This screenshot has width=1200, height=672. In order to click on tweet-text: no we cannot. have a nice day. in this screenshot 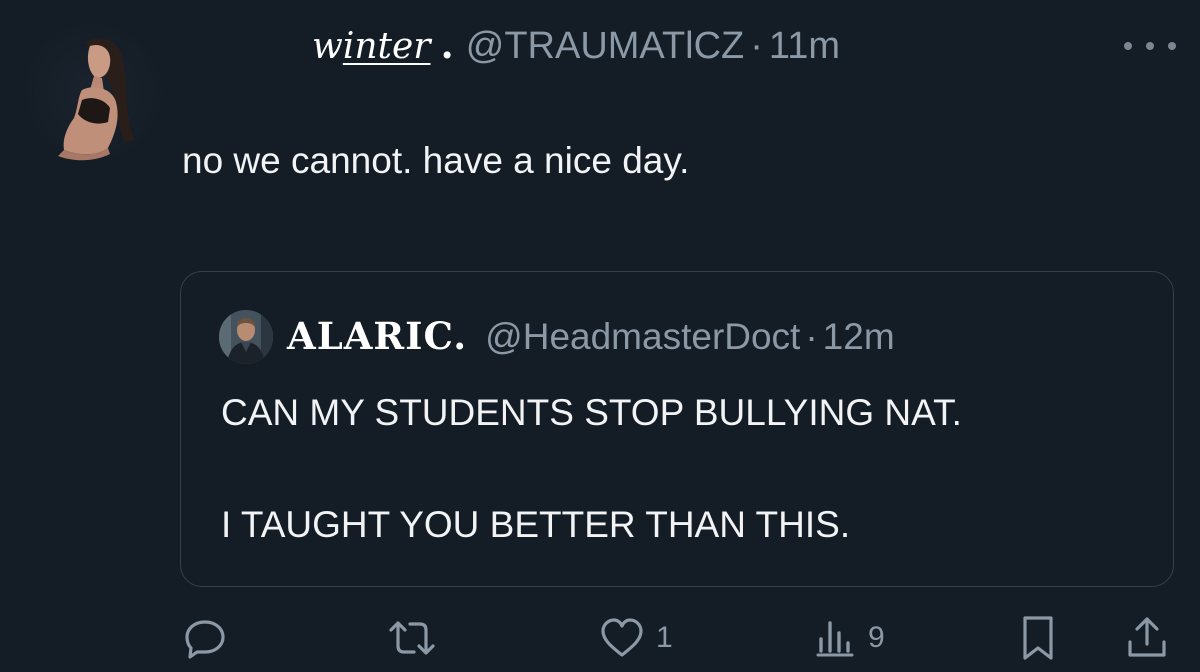, I will do `click(436, 160)`.